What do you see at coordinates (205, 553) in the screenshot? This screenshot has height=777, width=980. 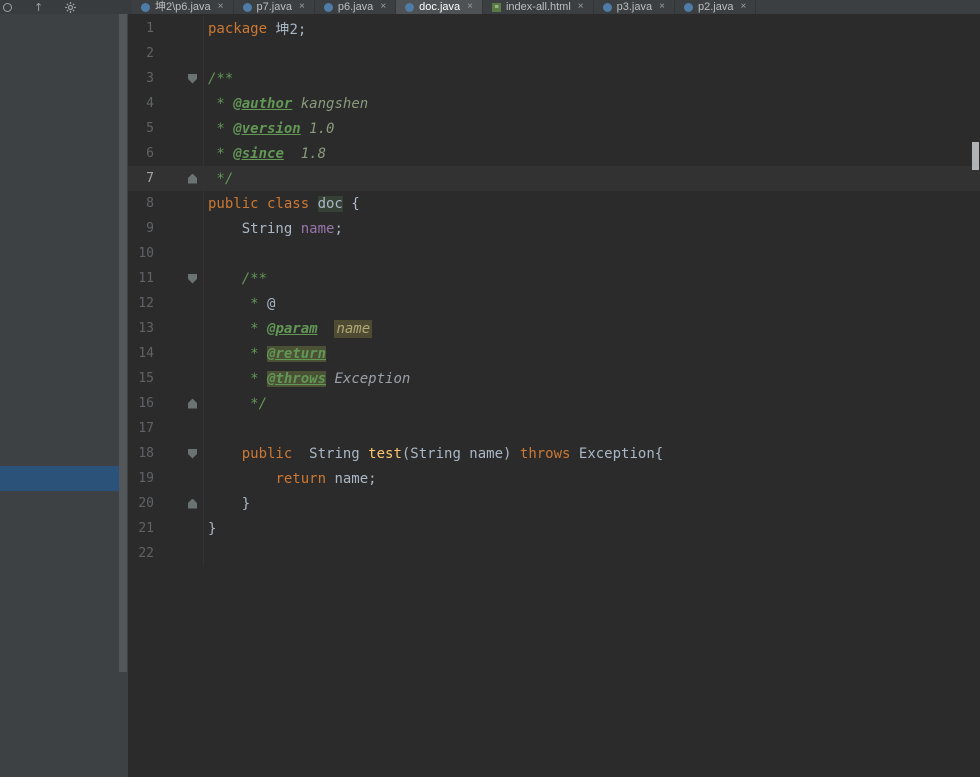 I see `code-text` at bounding box center [205, 553].